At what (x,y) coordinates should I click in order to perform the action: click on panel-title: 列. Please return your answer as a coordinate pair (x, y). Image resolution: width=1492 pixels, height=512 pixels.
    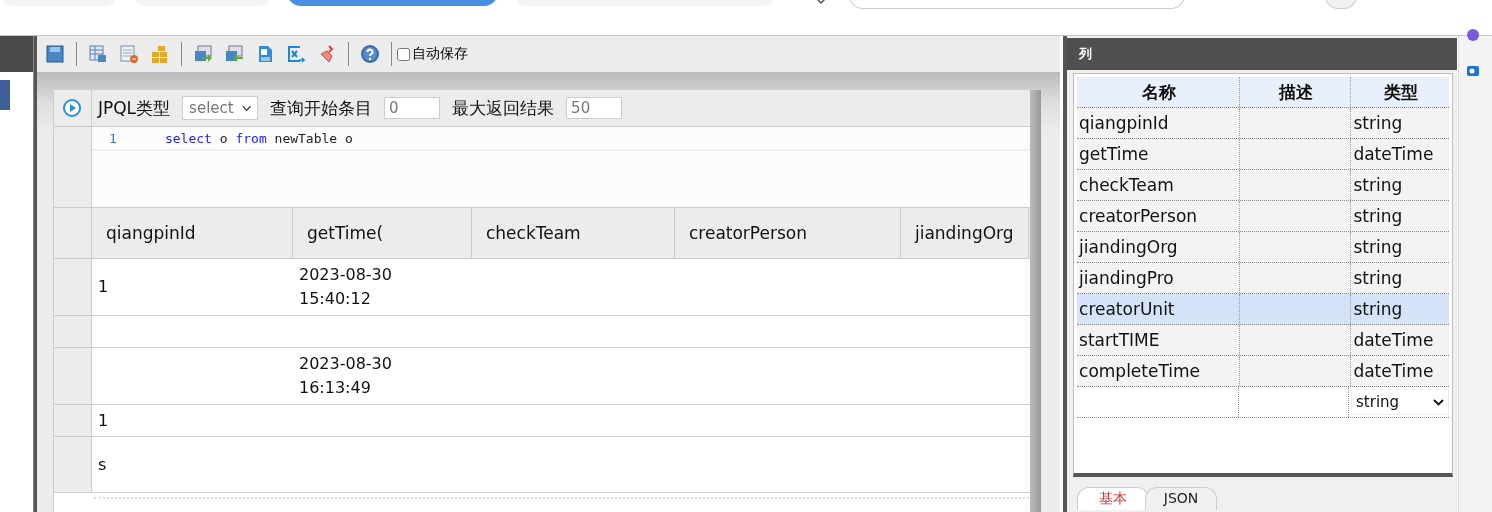
    Looking at the image, I should click on (1262, 54).